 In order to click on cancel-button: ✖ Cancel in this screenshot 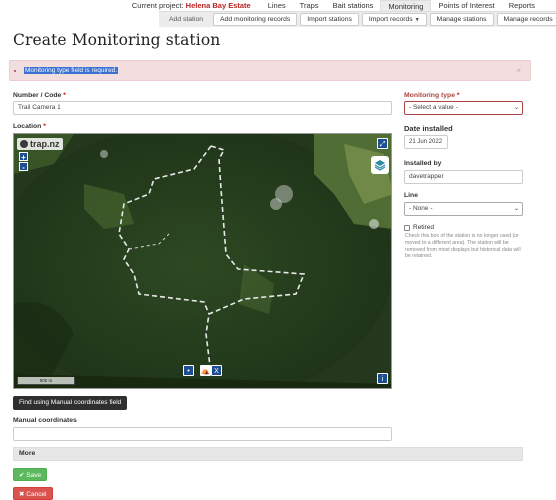, I will do `click(33, 493)`.